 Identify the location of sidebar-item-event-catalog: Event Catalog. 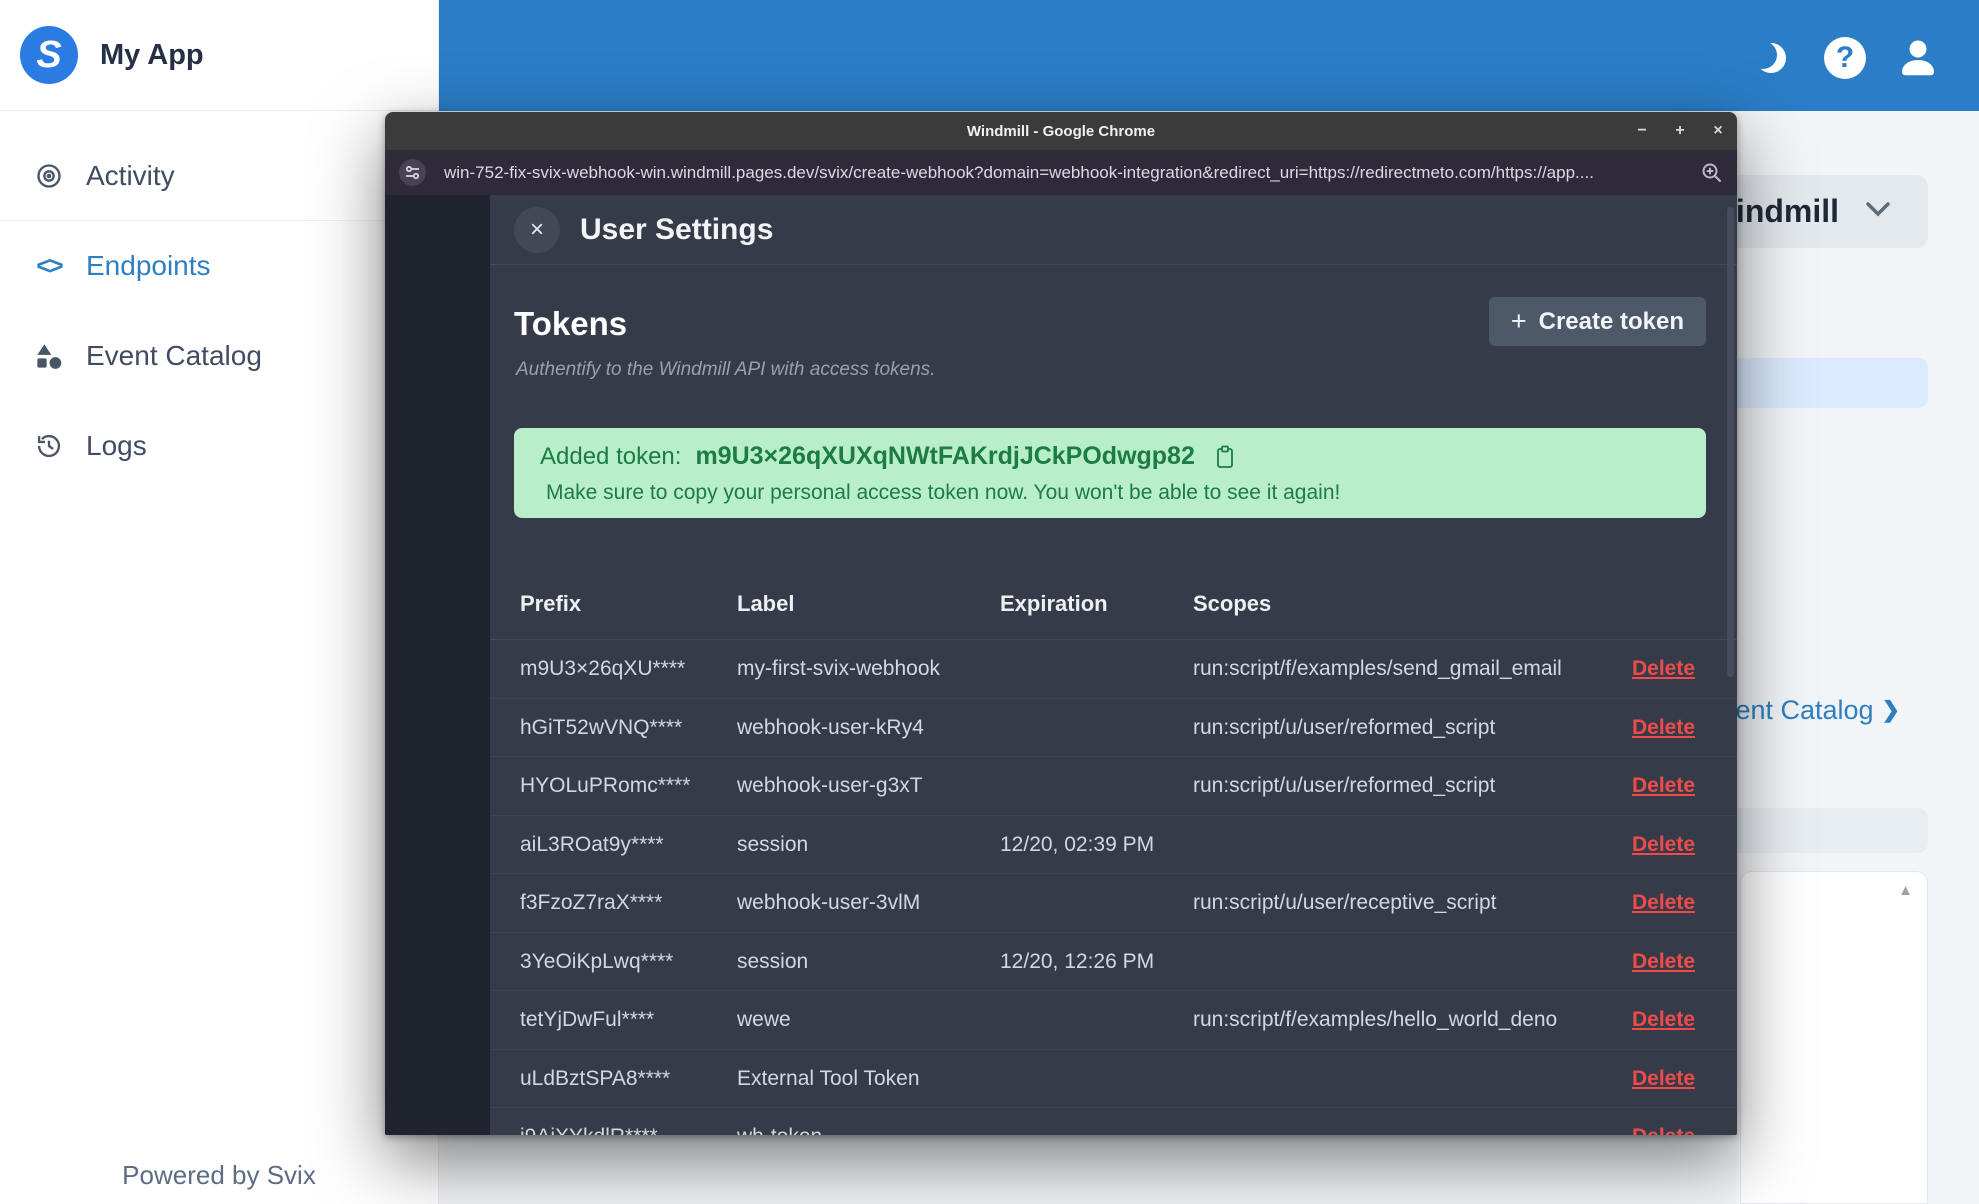
(219, 356).